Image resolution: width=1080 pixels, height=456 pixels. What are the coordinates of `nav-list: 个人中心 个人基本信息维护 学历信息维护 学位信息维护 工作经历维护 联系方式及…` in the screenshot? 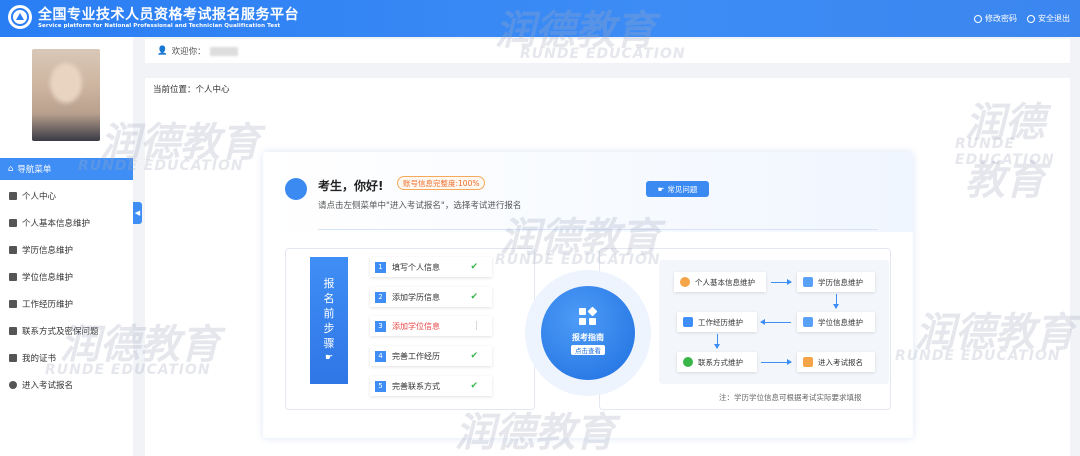 It's located at (66, 290).